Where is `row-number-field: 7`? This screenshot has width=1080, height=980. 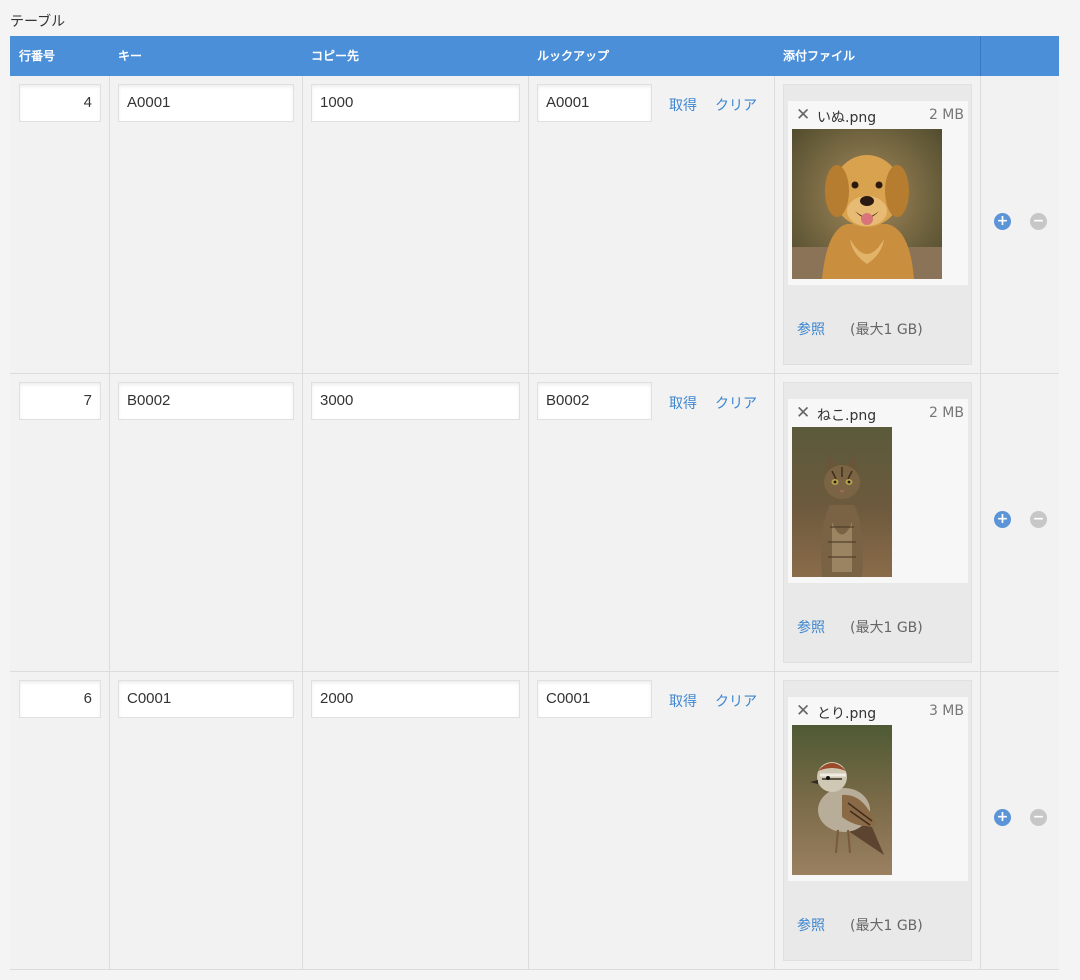 row-number-field: 7 is located at coordinates (60, 401).